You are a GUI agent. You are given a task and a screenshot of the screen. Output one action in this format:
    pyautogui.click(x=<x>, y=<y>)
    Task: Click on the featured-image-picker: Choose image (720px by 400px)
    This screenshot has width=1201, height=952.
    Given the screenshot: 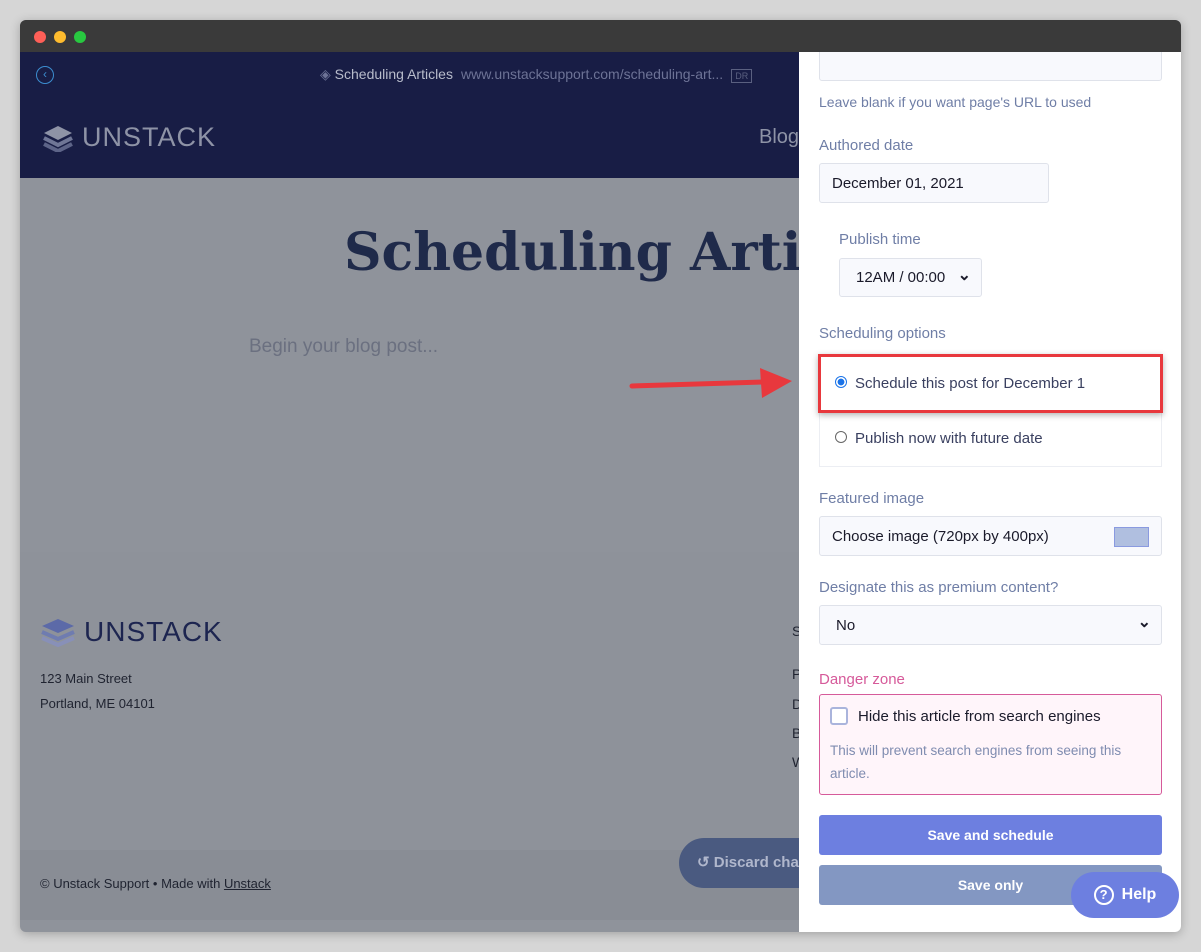 What is the action you would take?
    pyautogui.click(x=990, y=536)
    